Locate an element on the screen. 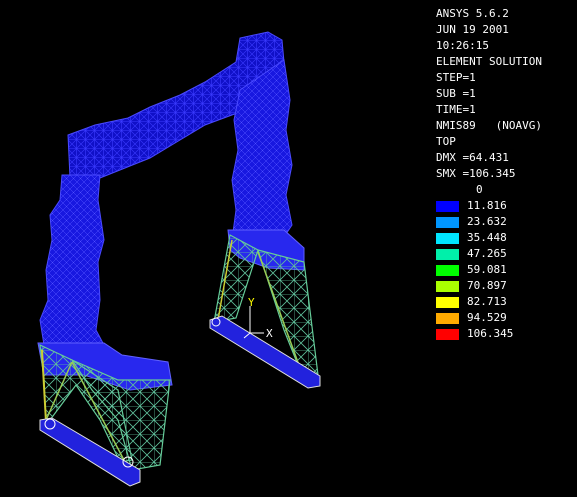  triad-x-label: X is located at coordinates (269, 333).